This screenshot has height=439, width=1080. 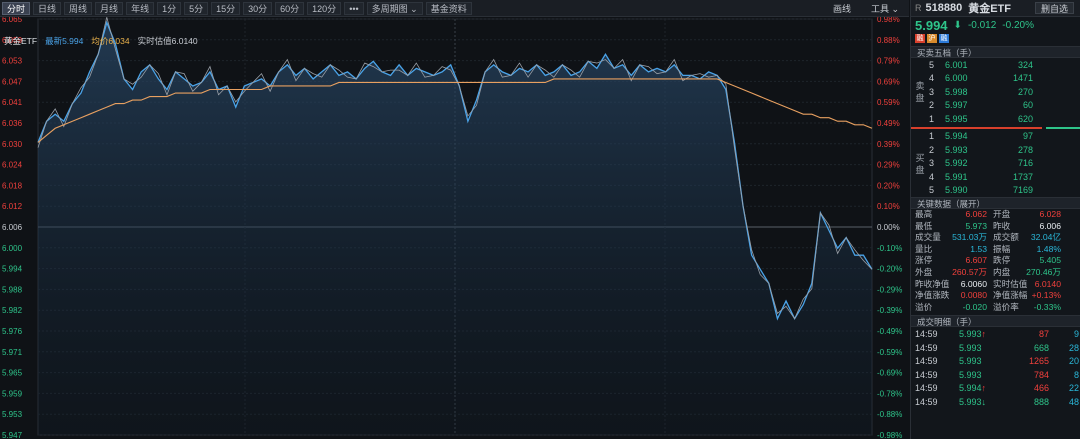 What do you see at coordinates (448, 8) in the screenshot?
I see `period-tab-13: 基金资料` at bounding box center [448, 8].